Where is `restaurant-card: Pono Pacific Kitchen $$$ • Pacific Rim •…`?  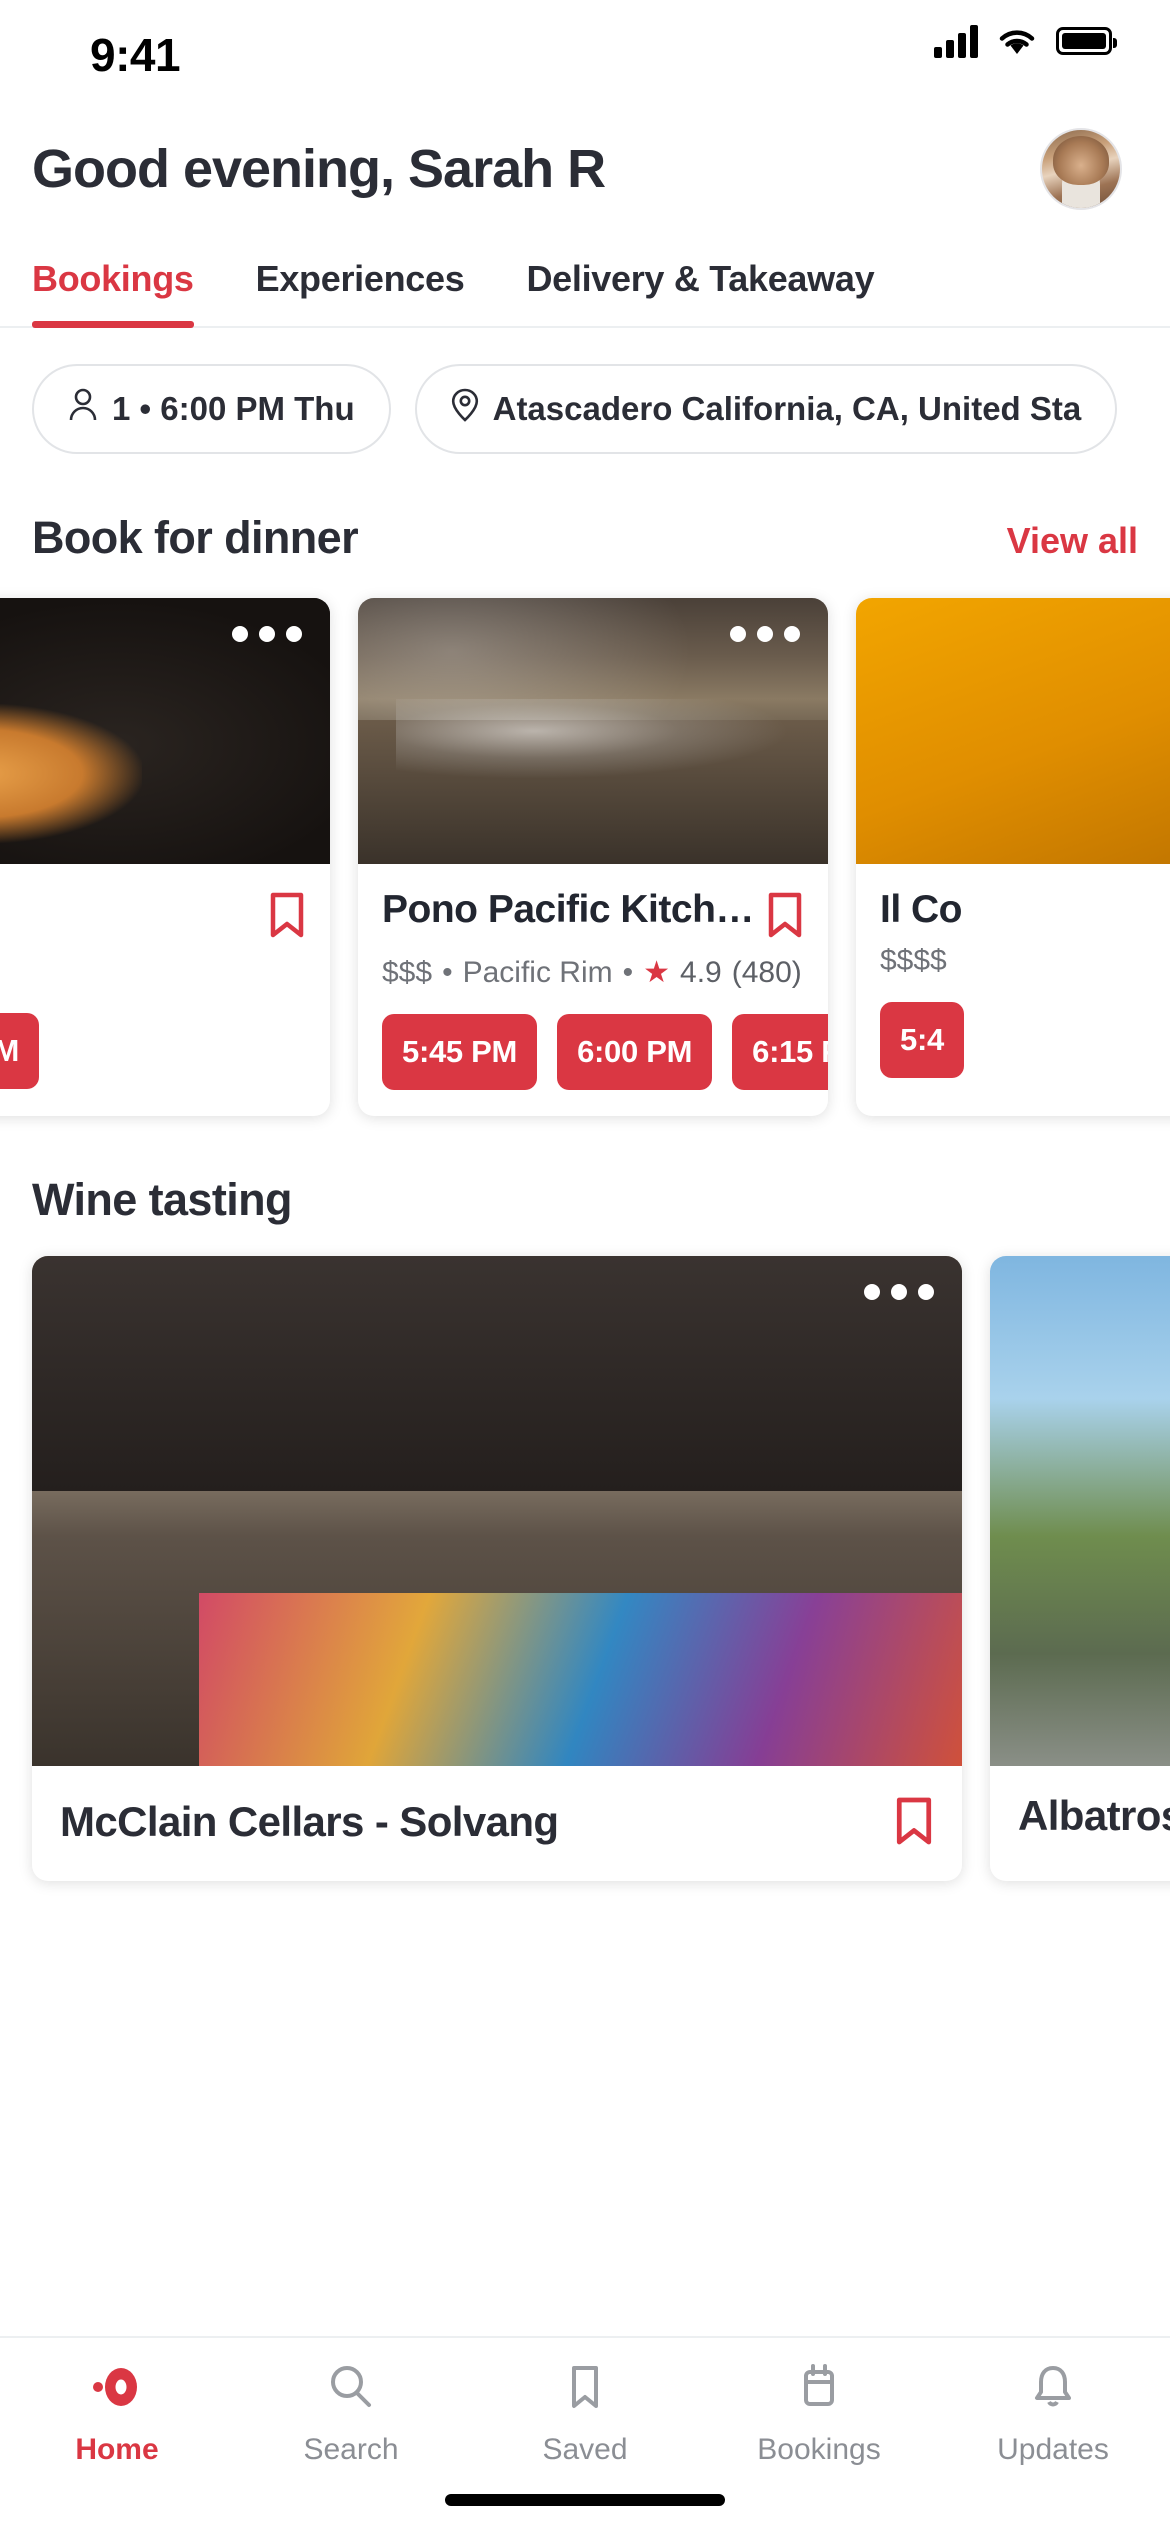 restaurant-card: Pono Pacific Kitchen $$$ • Pacific Rim •… is located at coordinates (593, 857).